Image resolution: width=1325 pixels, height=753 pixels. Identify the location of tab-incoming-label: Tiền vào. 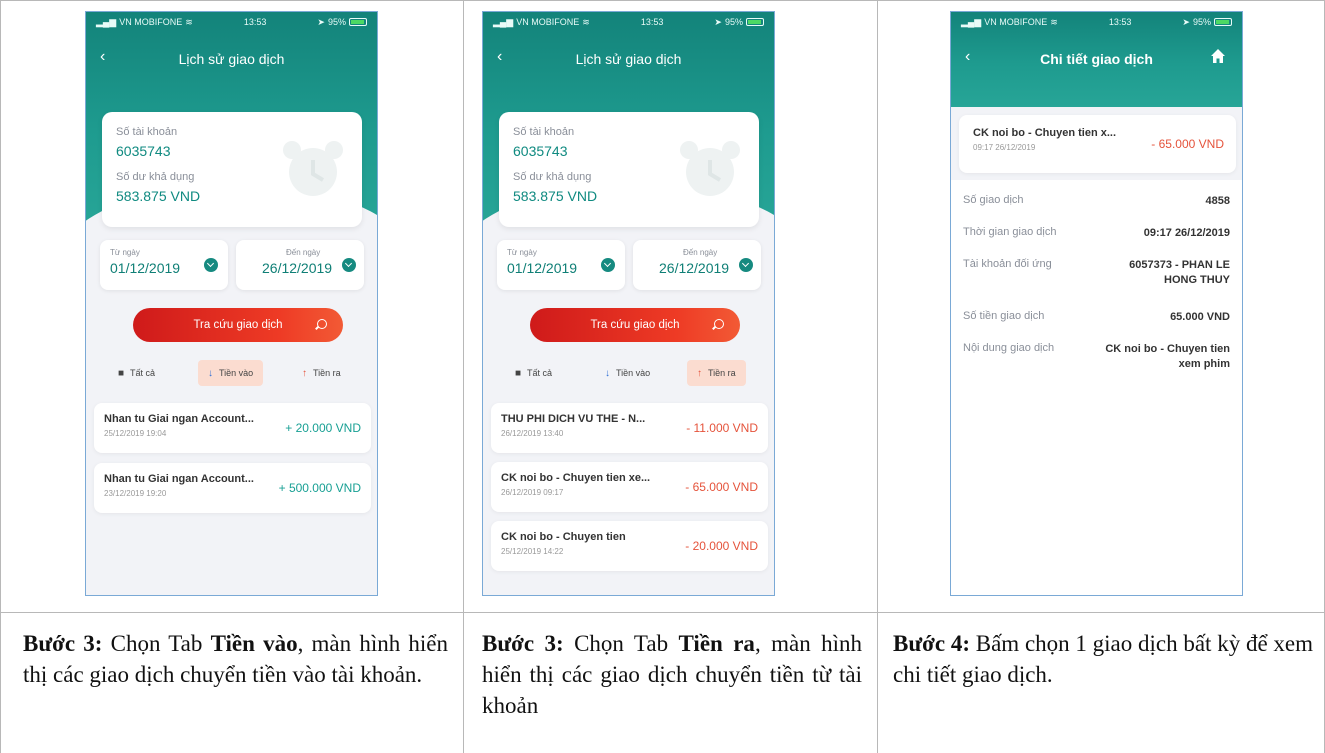
(236, 373).